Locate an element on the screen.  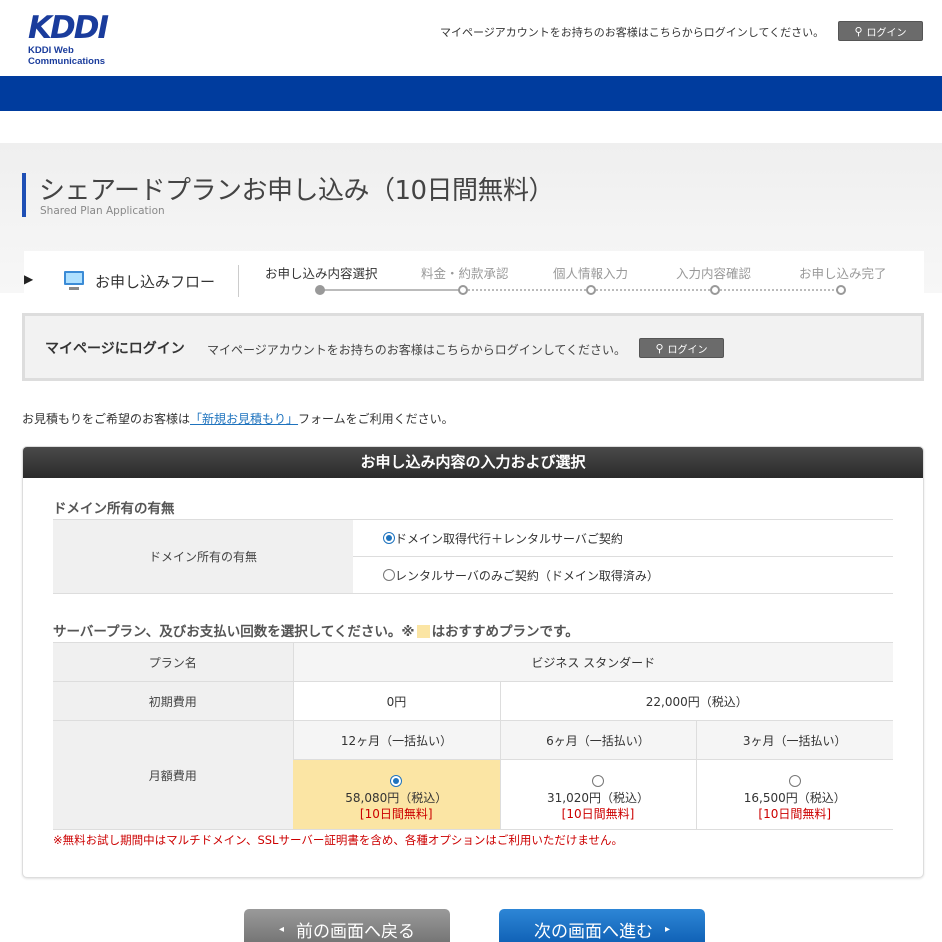
prev-button: ◂ 前の画面へ戻る is located at coordinates (347, 925).